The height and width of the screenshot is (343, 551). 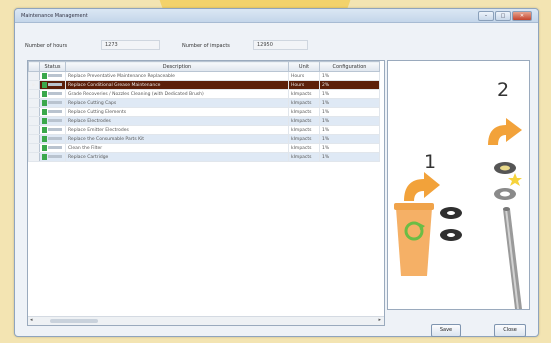 What do you see at coordinates (486, 16) in the screenshot?
I see `minimize-button: –` at bounding box center [486, 16].